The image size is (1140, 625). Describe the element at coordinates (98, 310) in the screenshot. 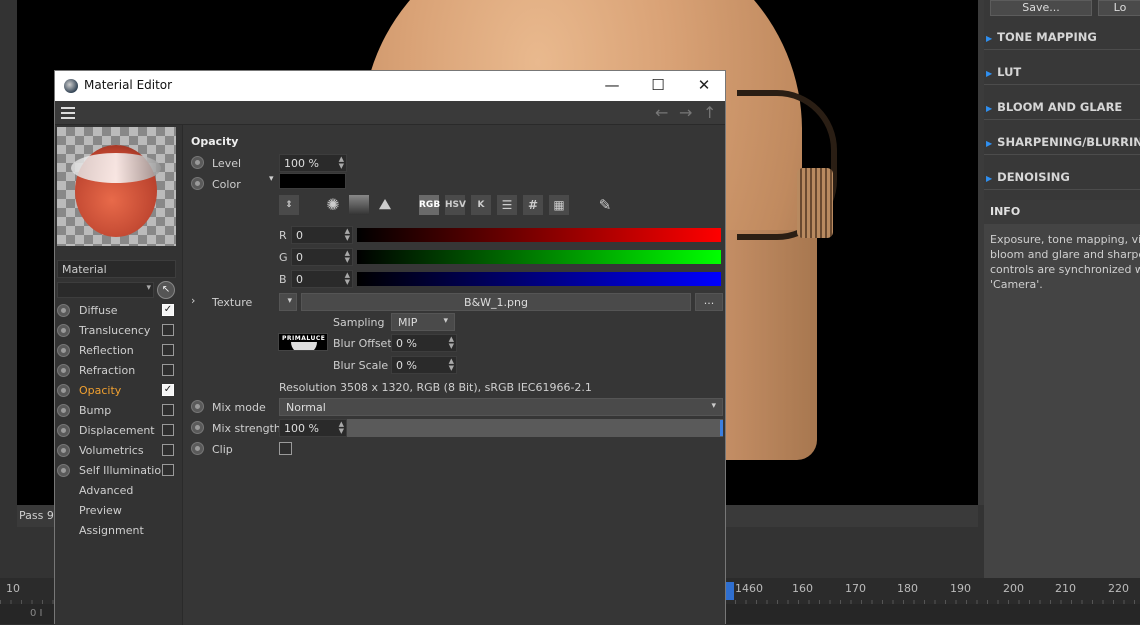

I see `channel-label: Diffuse` at that location.